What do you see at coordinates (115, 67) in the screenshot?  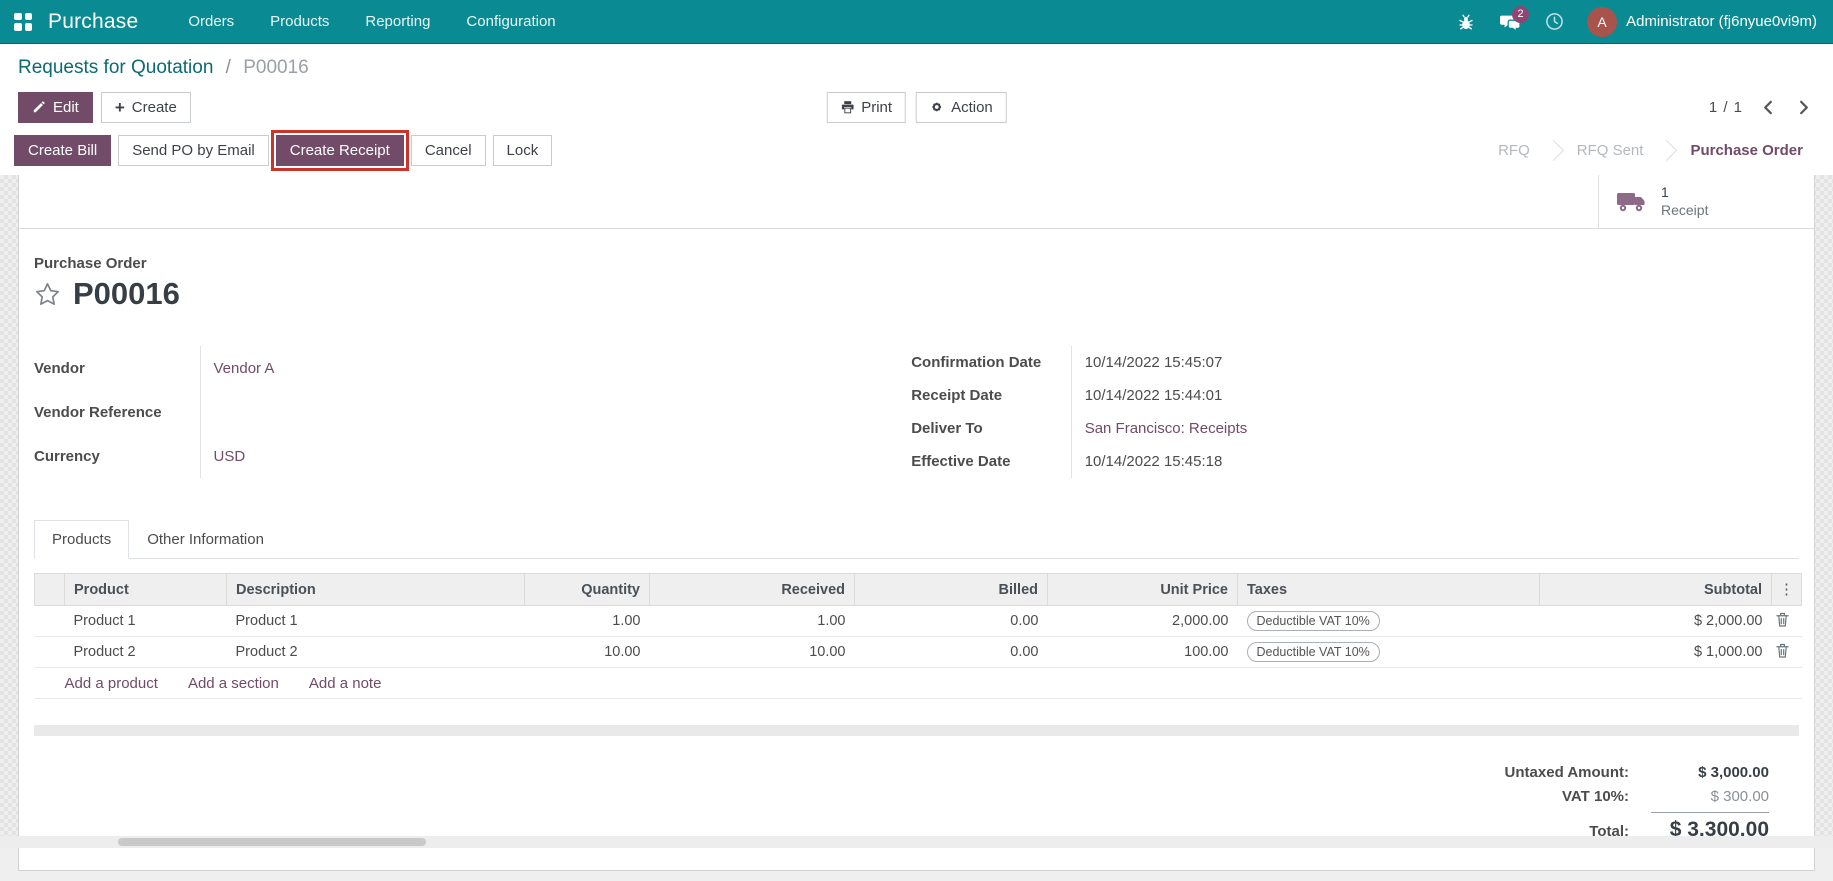 I see `breadcrumb-parent-link: Requests for Quotation` at bounding box center [115, 67].